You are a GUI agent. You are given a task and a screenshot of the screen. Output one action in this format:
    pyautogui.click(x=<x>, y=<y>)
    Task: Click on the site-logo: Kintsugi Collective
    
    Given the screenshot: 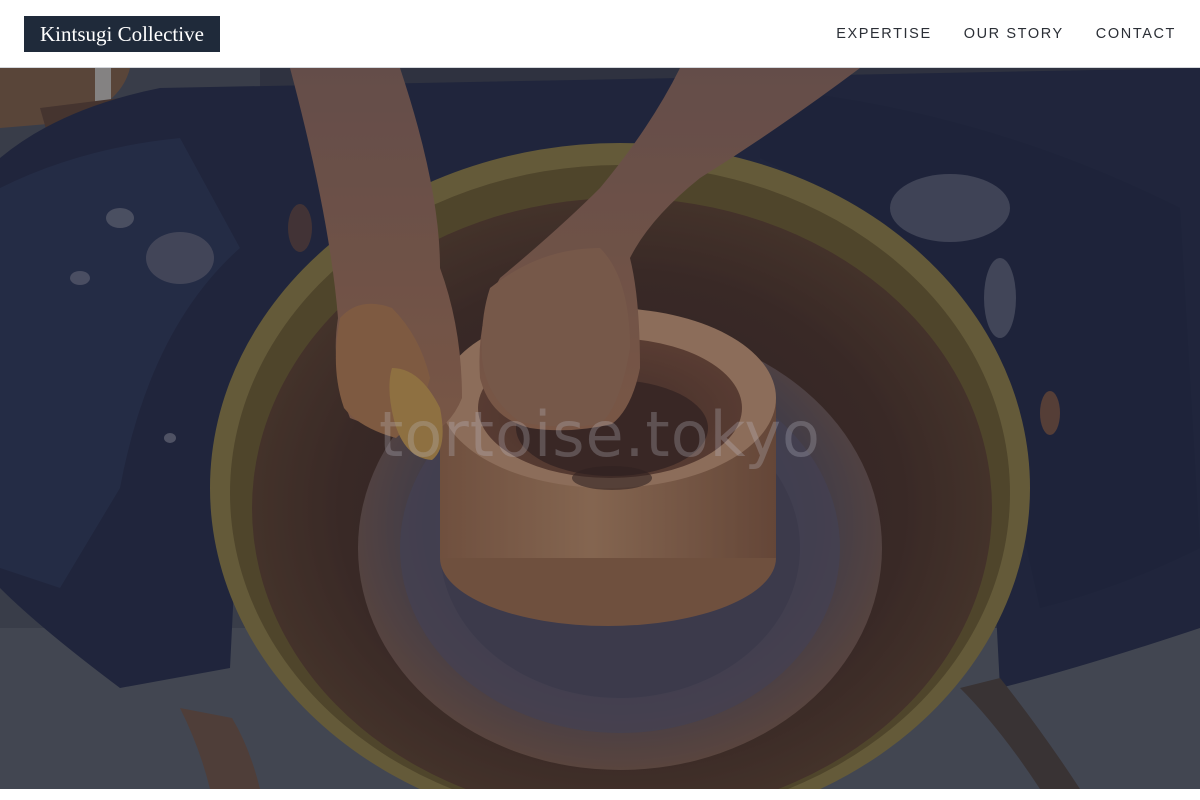 What is the action you would take?
    pyautogui.click(x=122, y=34)
    